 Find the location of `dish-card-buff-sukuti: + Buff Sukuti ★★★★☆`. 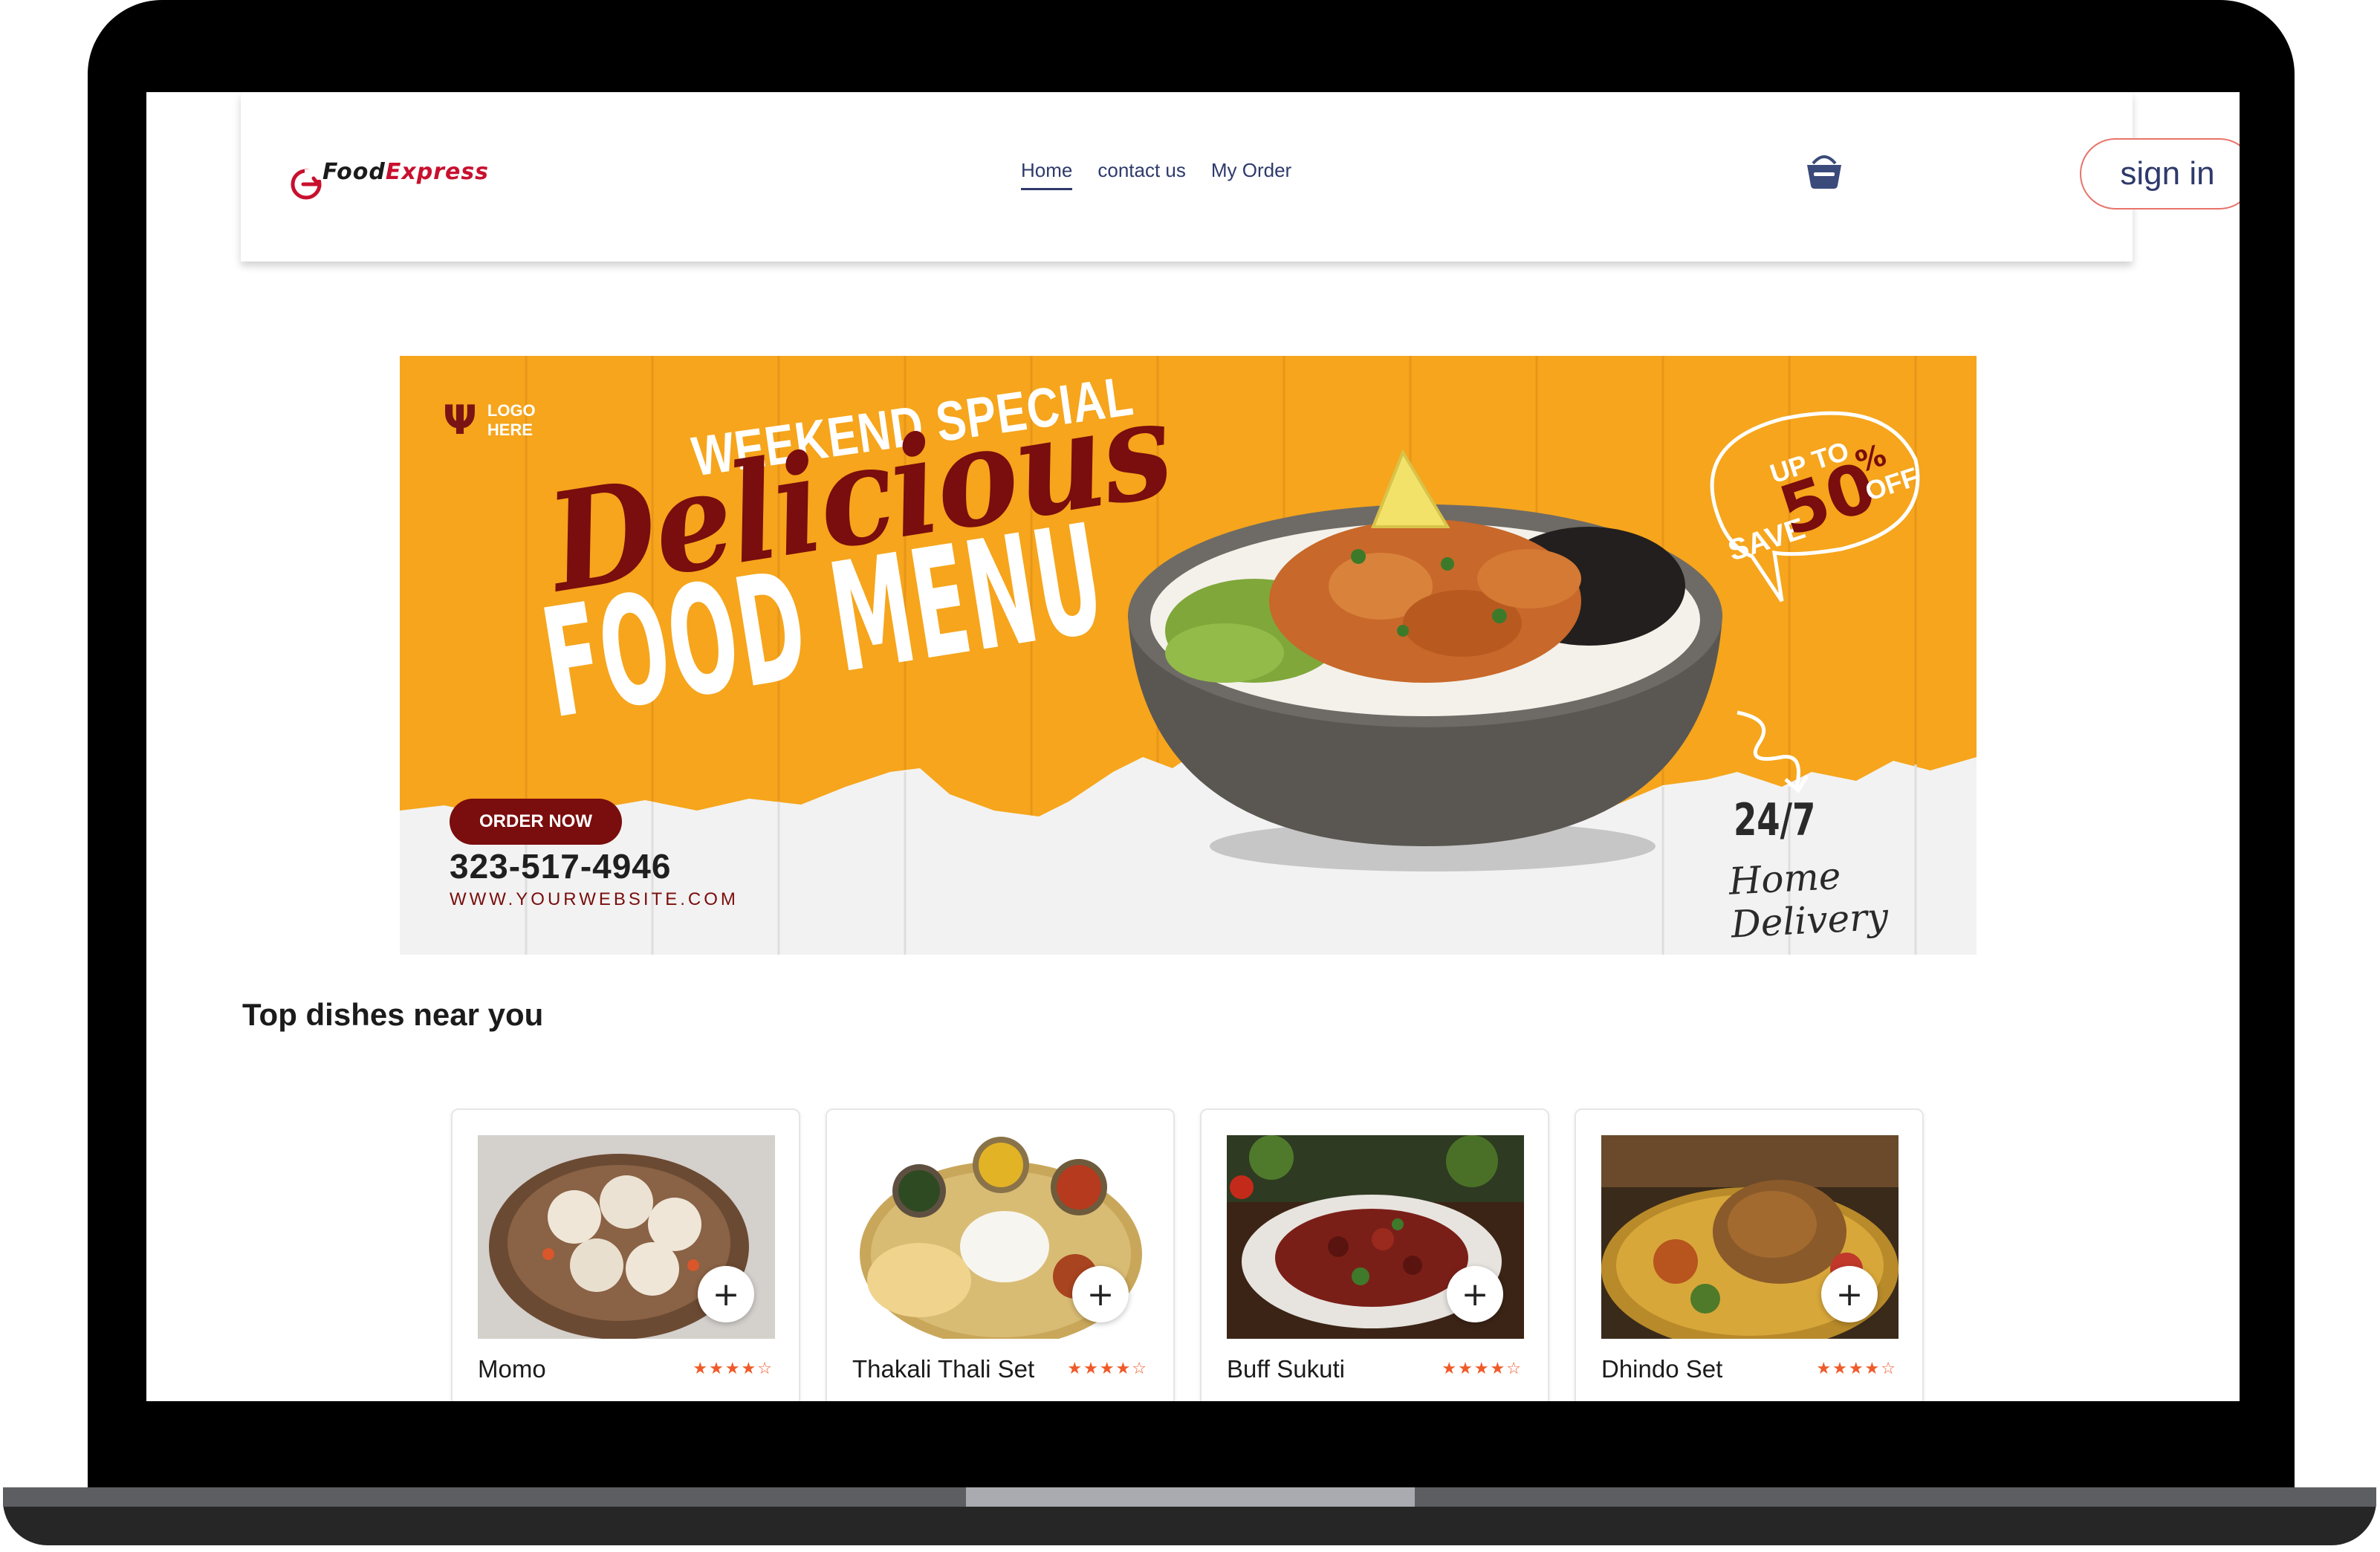

dish-card-buff-sukuti: + Buff Sukuti ★★★★☆ is located at coordinates (1375, 1255).